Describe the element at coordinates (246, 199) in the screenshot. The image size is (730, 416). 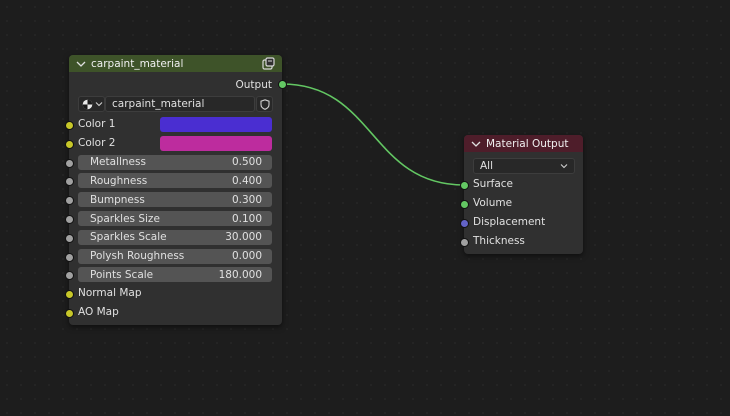
I see `input-value: 0.300` at that location.